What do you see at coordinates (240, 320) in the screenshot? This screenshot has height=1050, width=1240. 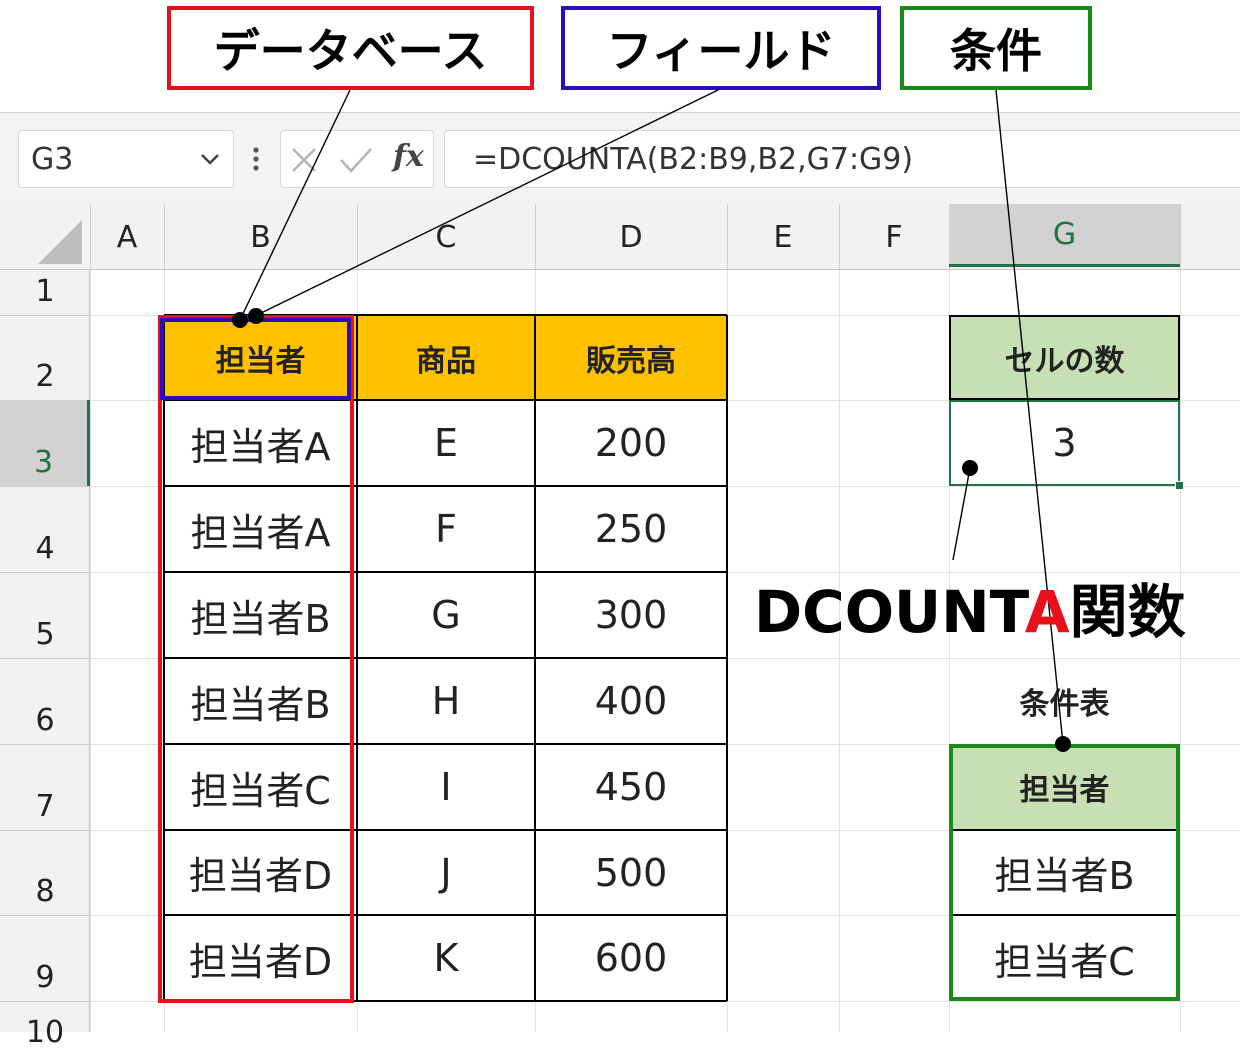 I see `database-dot` at bounding box center [240, 320].